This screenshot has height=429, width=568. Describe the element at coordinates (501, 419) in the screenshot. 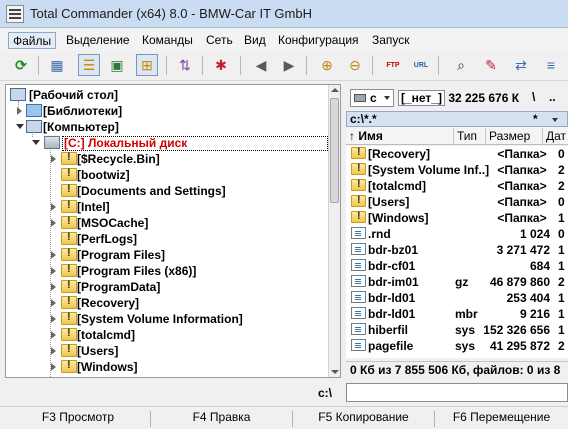

I see `f6-move-button: F6 Перемещение` at that location.